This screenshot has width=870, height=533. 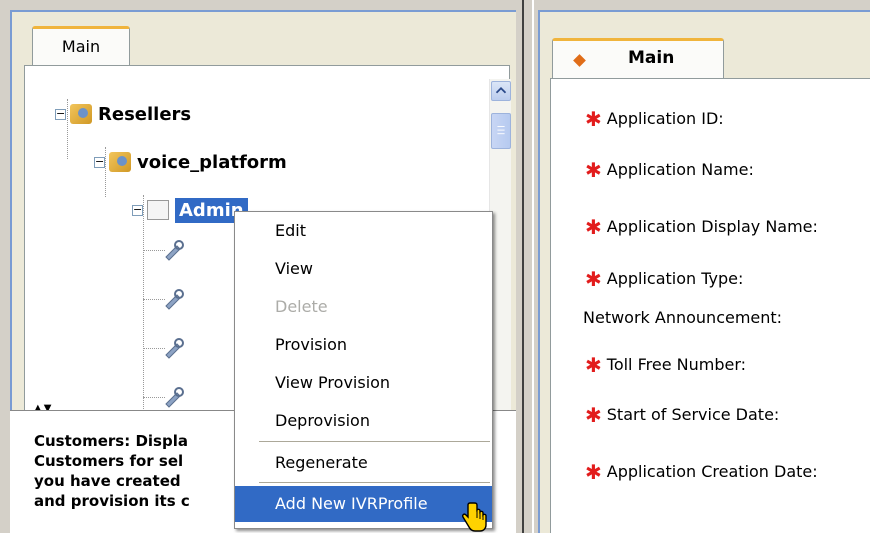 I want to click on field-label: Application Name:, so click(x=680, y=169).